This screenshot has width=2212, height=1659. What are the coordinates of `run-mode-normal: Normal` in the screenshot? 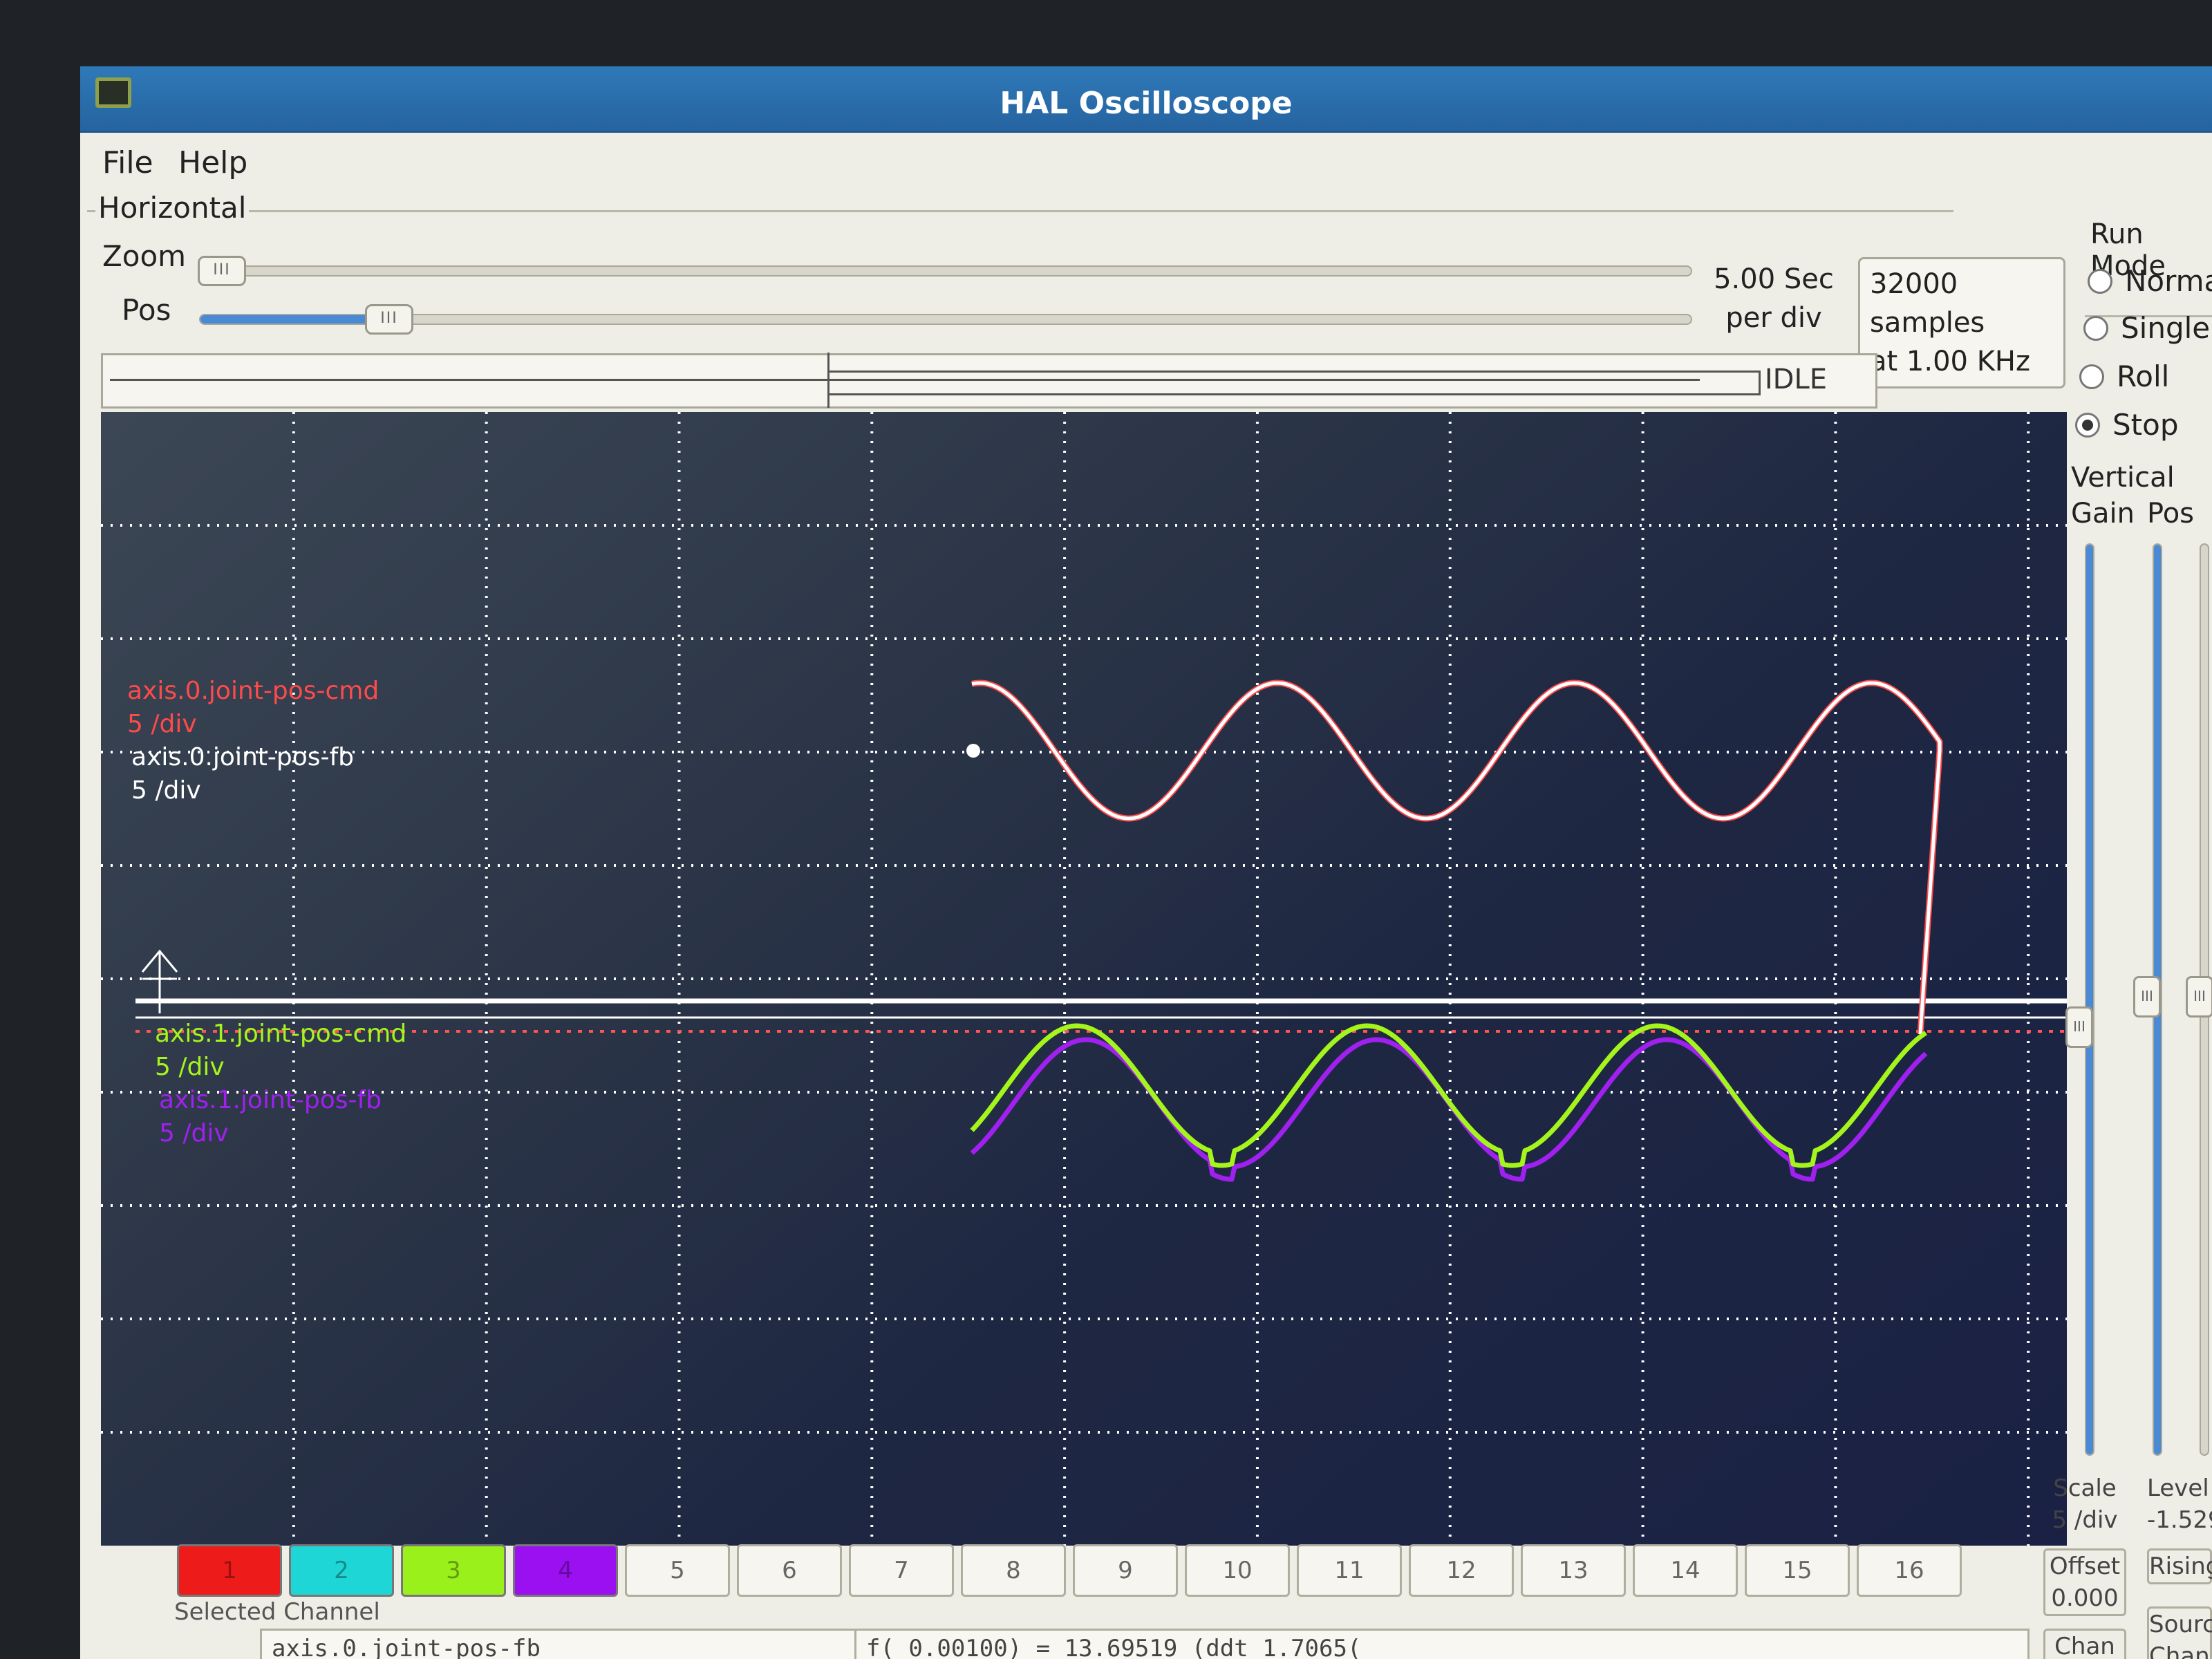 It's located at (2150, 281).